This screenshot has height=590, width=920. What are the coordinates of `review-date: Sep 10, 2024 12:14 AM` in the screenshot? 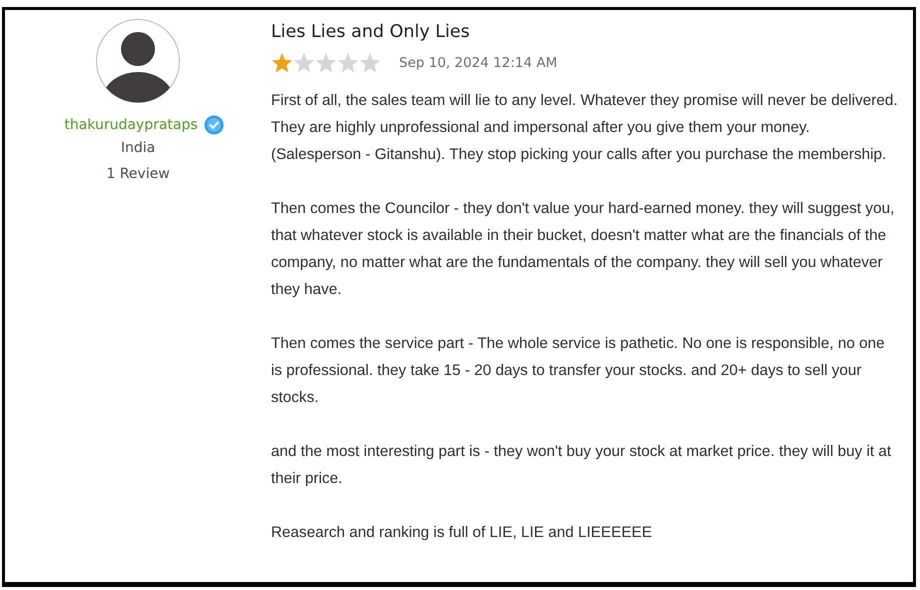 It's located at (478, 62).